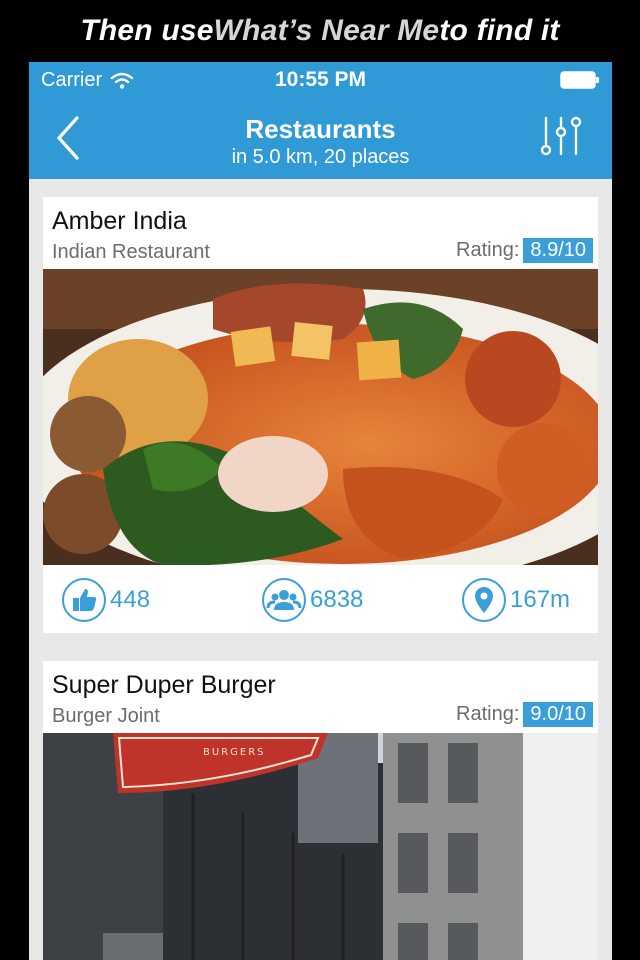 This screenshot has width=640, height=960. What do you see at coordinates (147, 30) in the screenshot?
I see `banner-prefix: Then use` at bounding box center [147, 30].